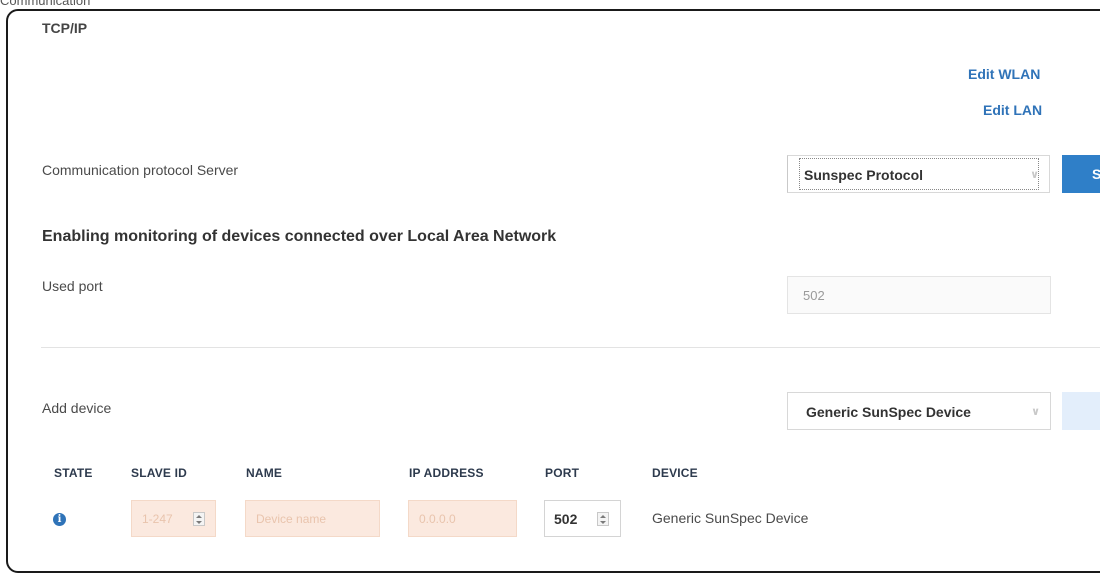 The height and width of the screenshot is (573, 1100). I want to click on cutoff-text: Communication, so click(45, 4).